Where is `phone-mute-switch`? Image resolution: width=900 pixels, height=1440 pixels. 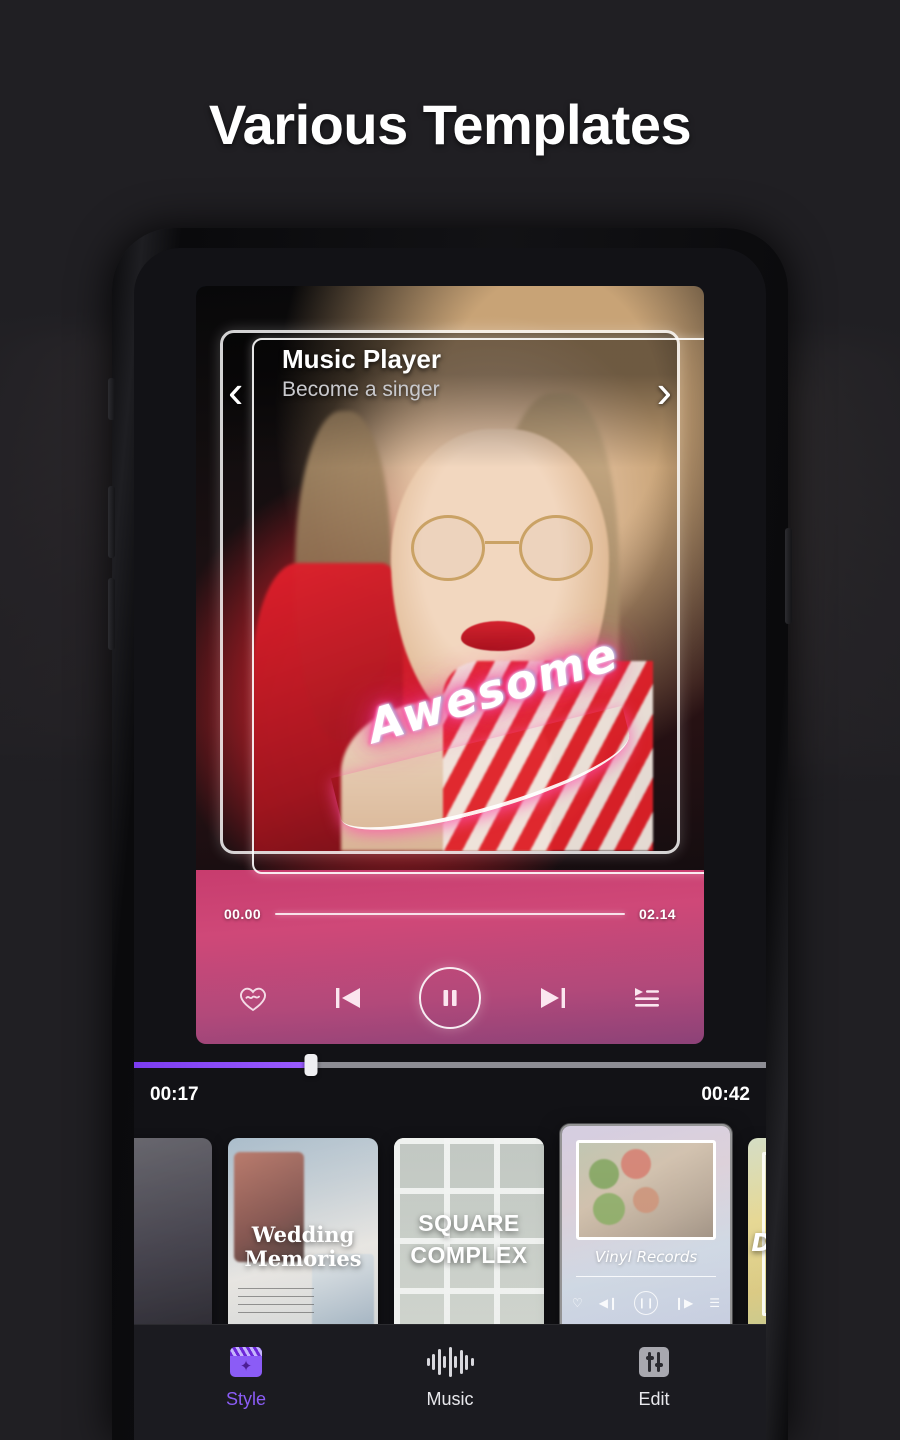 phone-mute-switch is located at coordinates (111, 399).